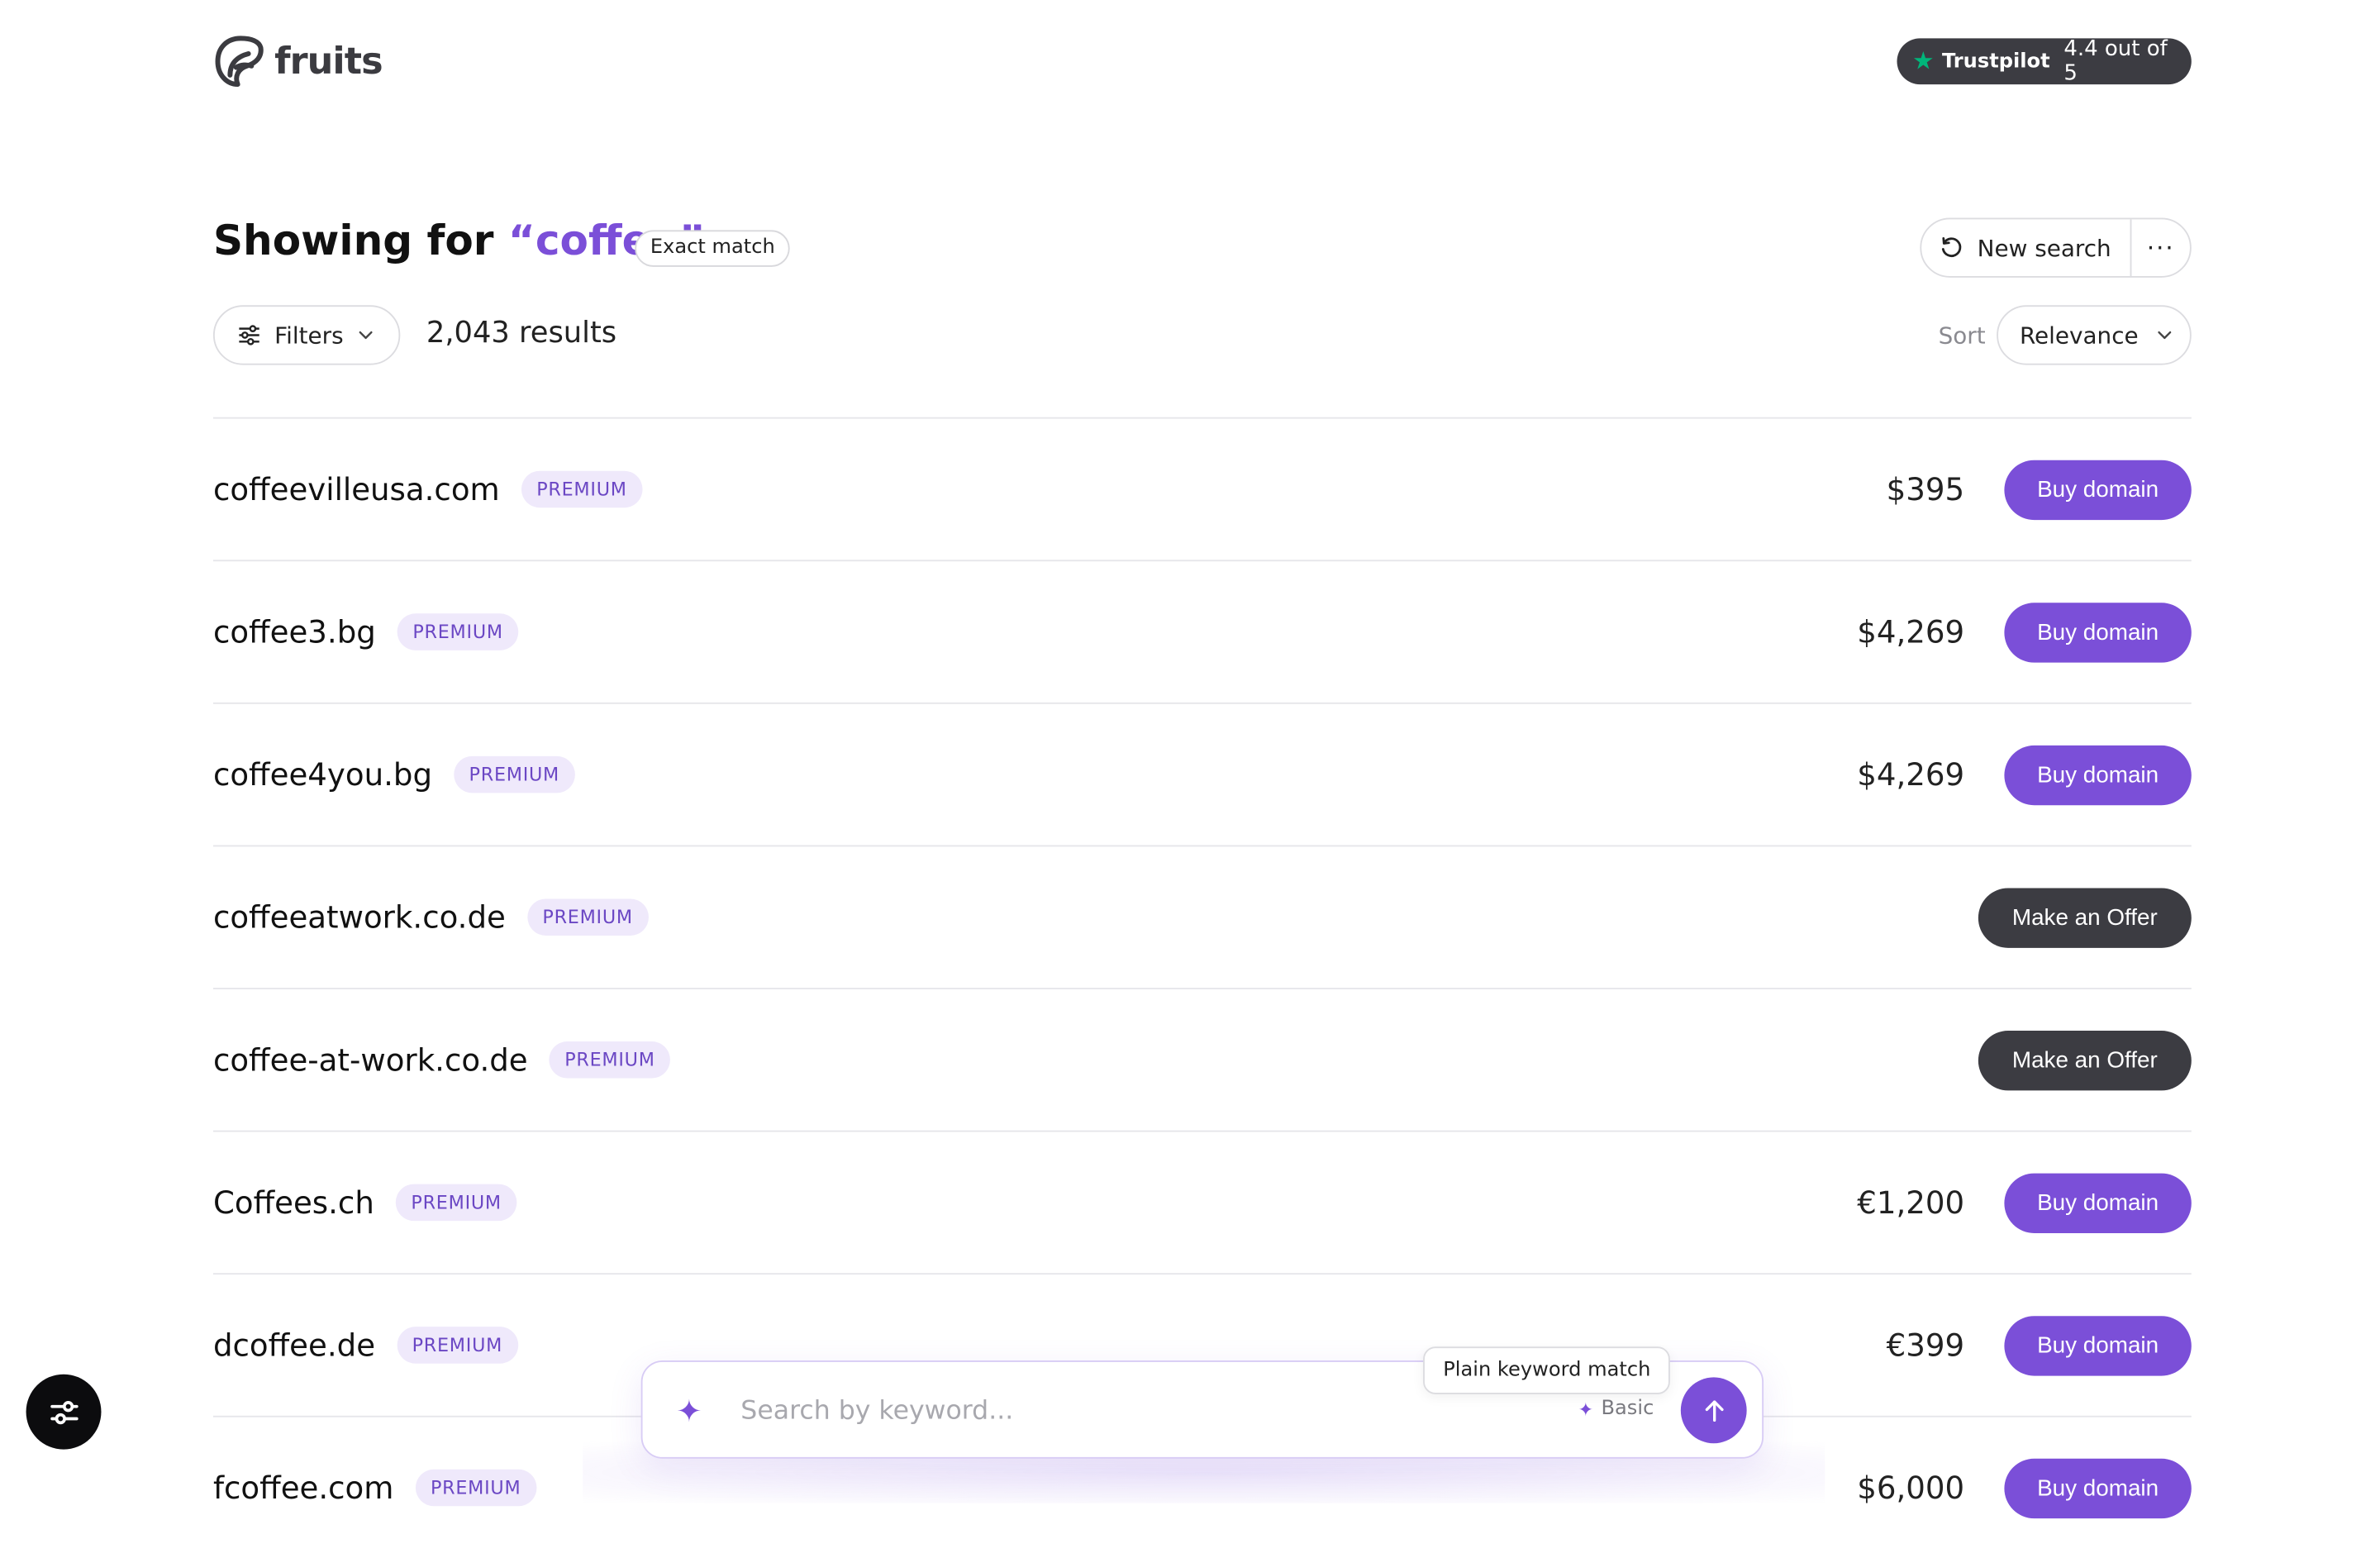 This screenshot has height=1558, width=2380. I want to click on domain-name: coffee3.bg, so click(294, 631).